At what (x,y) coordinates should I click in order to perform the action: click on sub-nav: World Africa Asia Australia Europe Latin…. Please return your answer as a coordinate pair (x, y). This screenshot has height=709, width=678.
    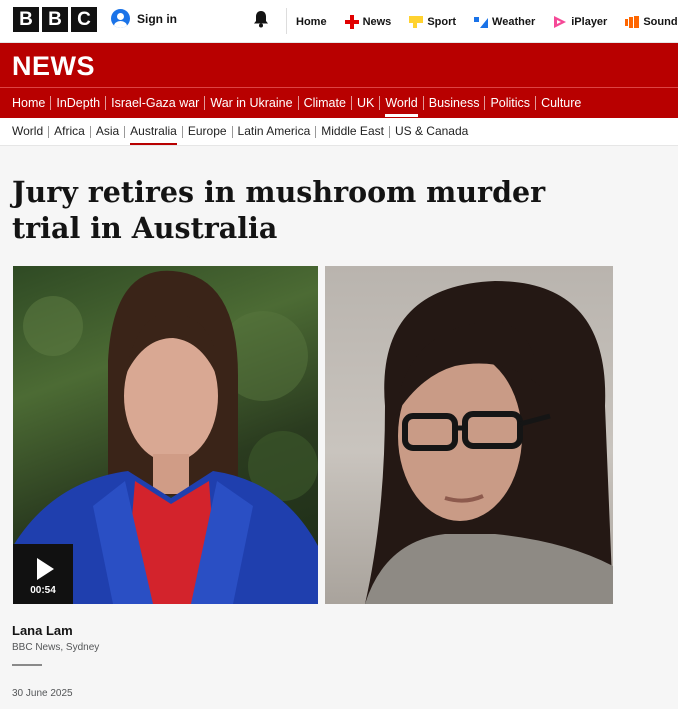
    Looking at the image, I should click on (339, 132).